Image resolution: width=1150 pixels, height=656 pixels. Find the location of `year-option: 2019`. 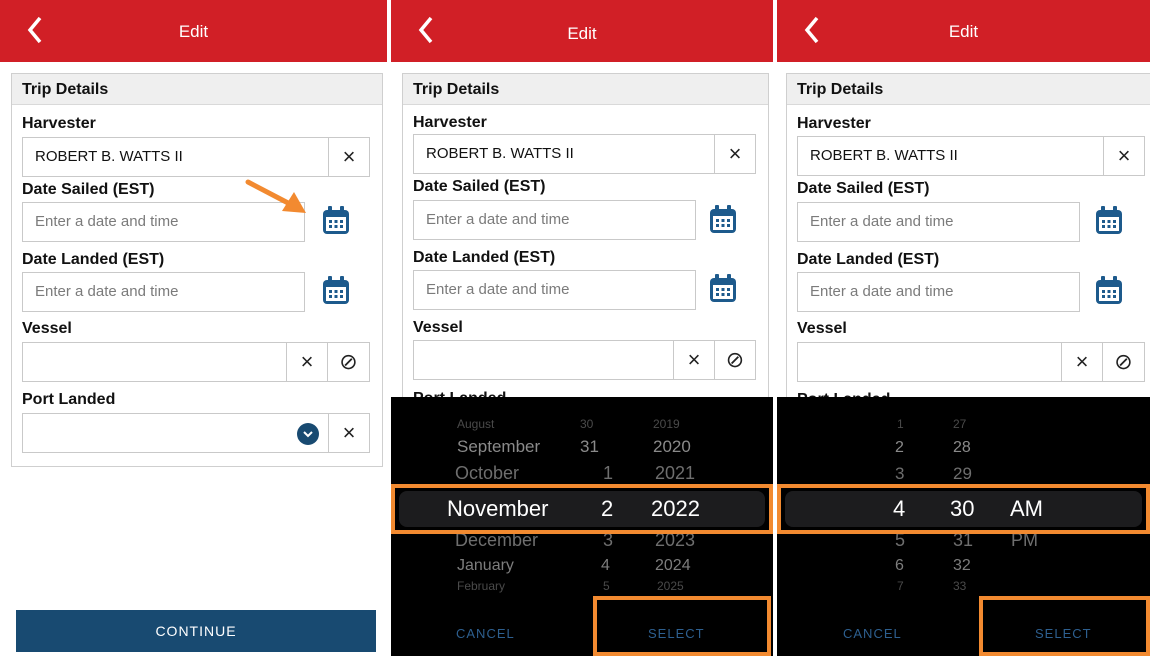

year-option: 2019 is located at coordinates (666, 424).